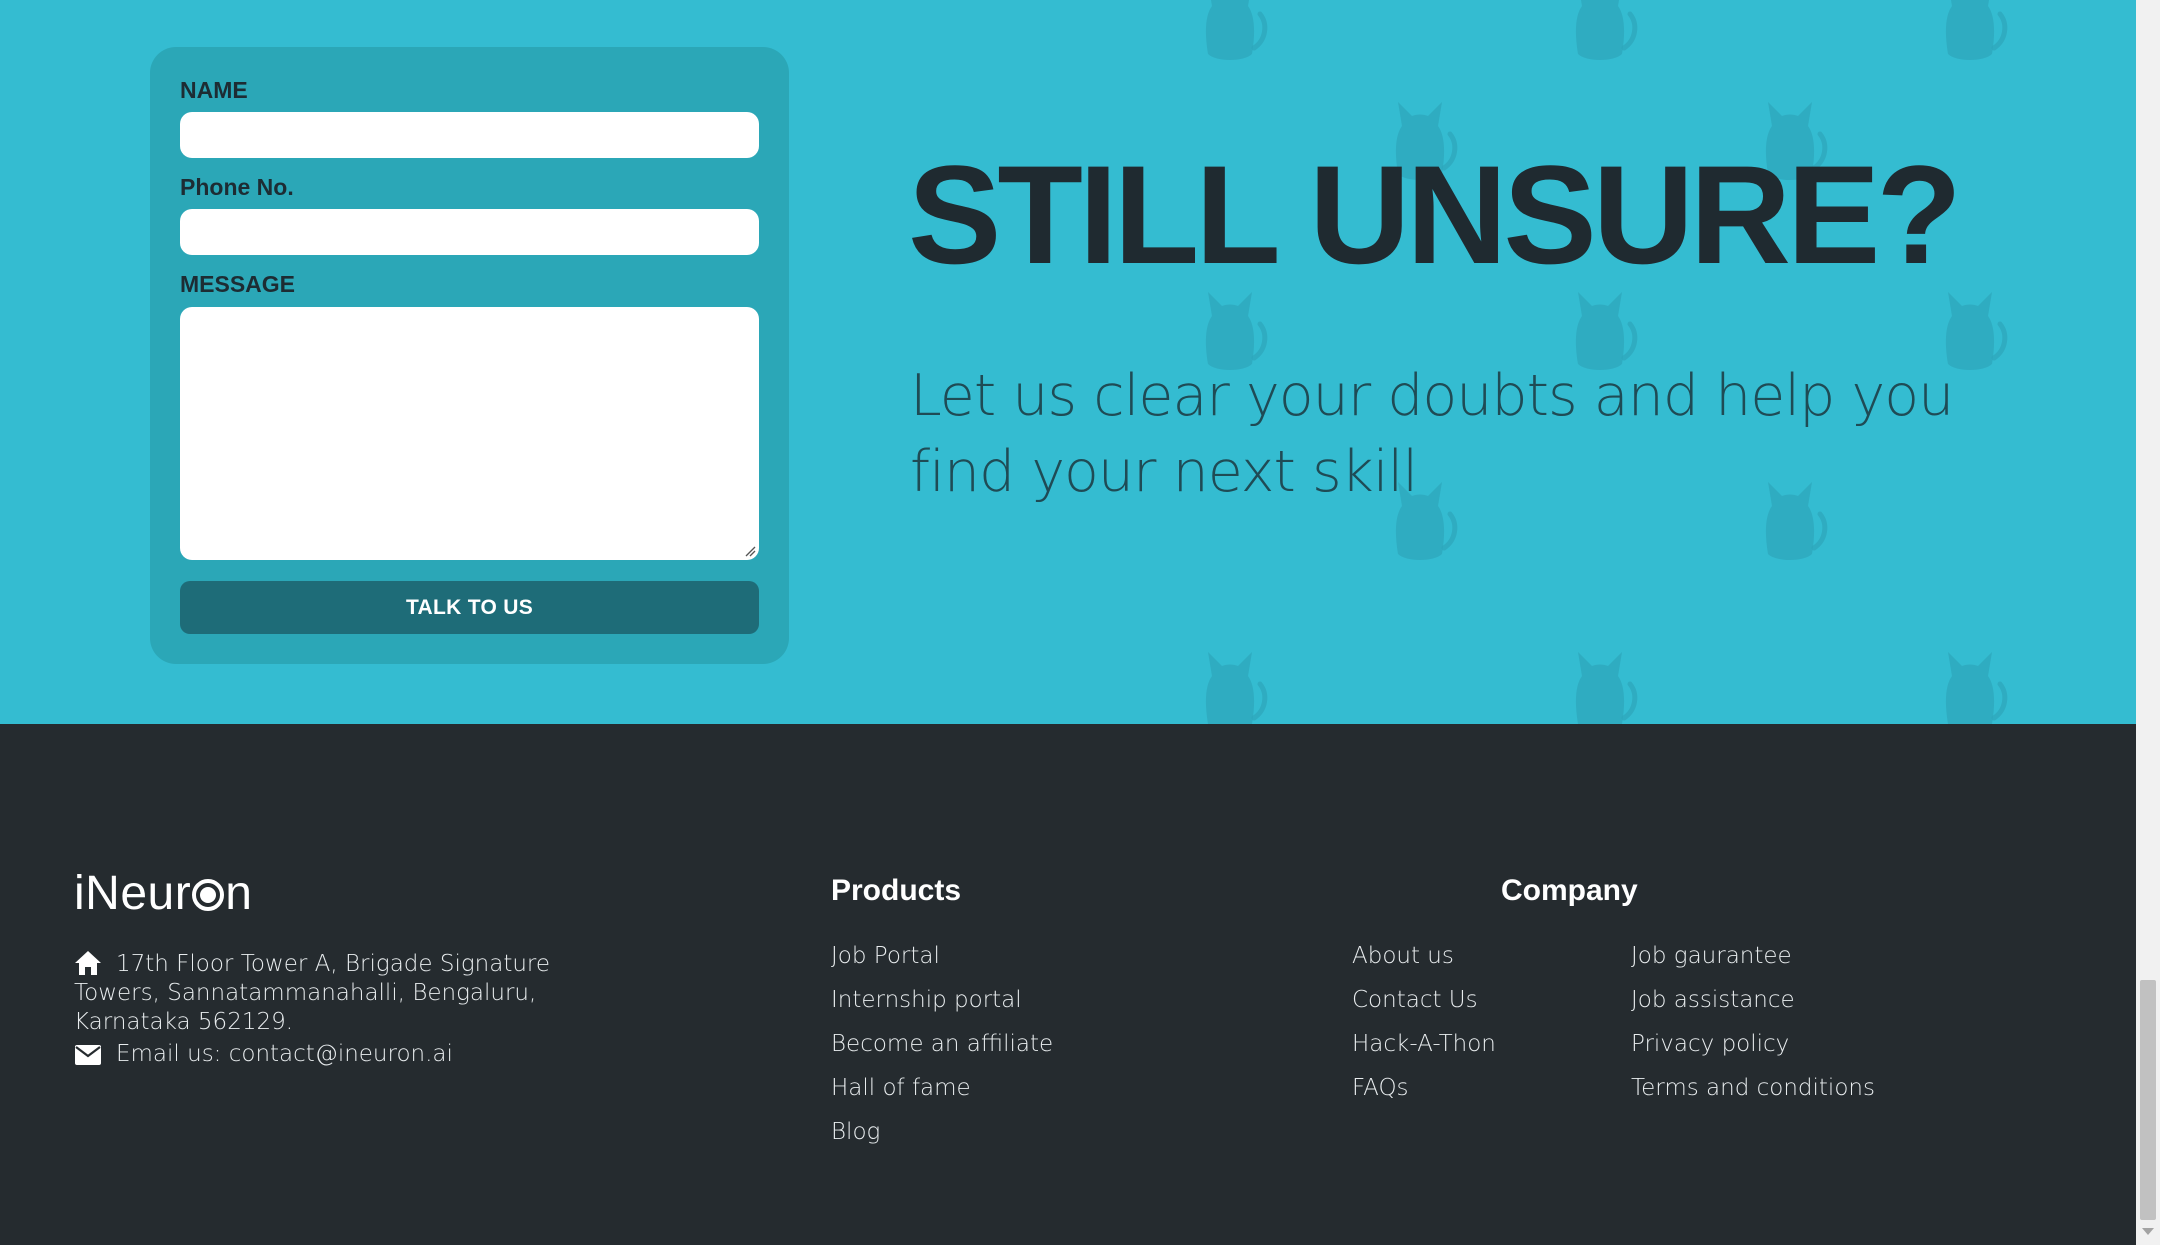 This screenshot has width=2160, height=1245. I want to click on hero-title: STILL UNSURE?, so click(1435, 214).